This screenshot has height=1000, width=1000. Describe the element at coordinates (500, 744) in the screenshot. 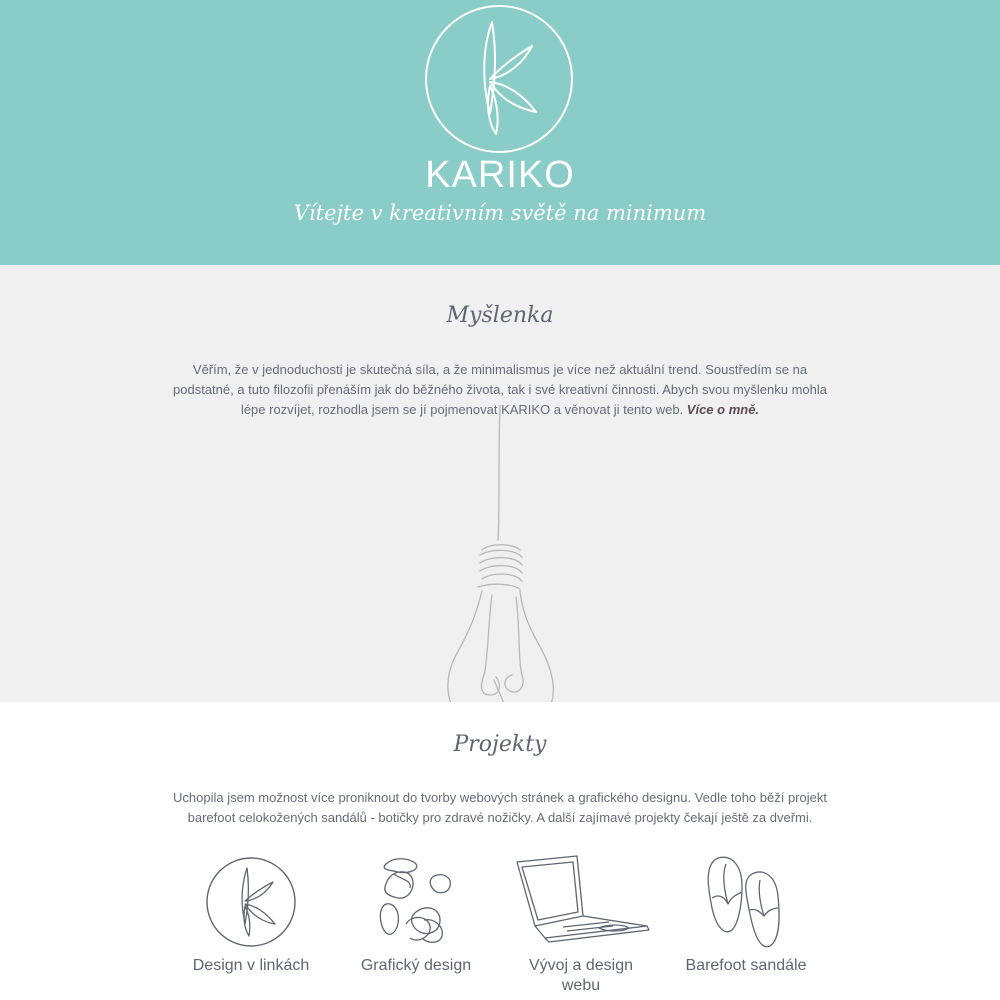

I see `projects-title: Projekty` at that location.